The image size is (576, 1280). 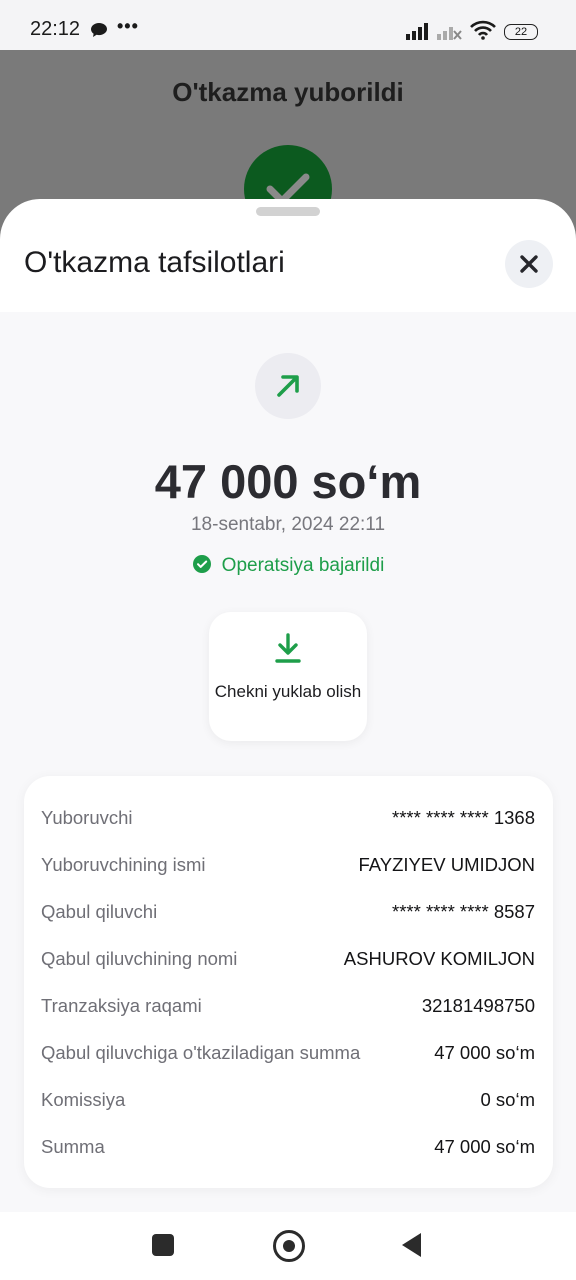 I want to click on detail-value: **** **** **** 1368, so click(x=463, y=817).